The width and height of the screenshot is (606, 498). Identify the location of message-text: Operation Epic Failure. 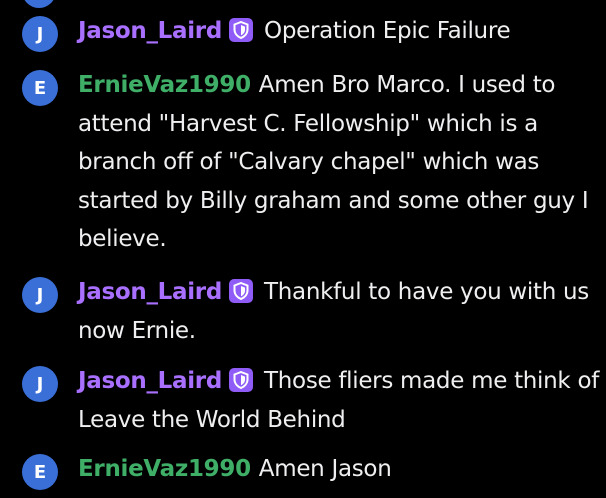
(387, 31).